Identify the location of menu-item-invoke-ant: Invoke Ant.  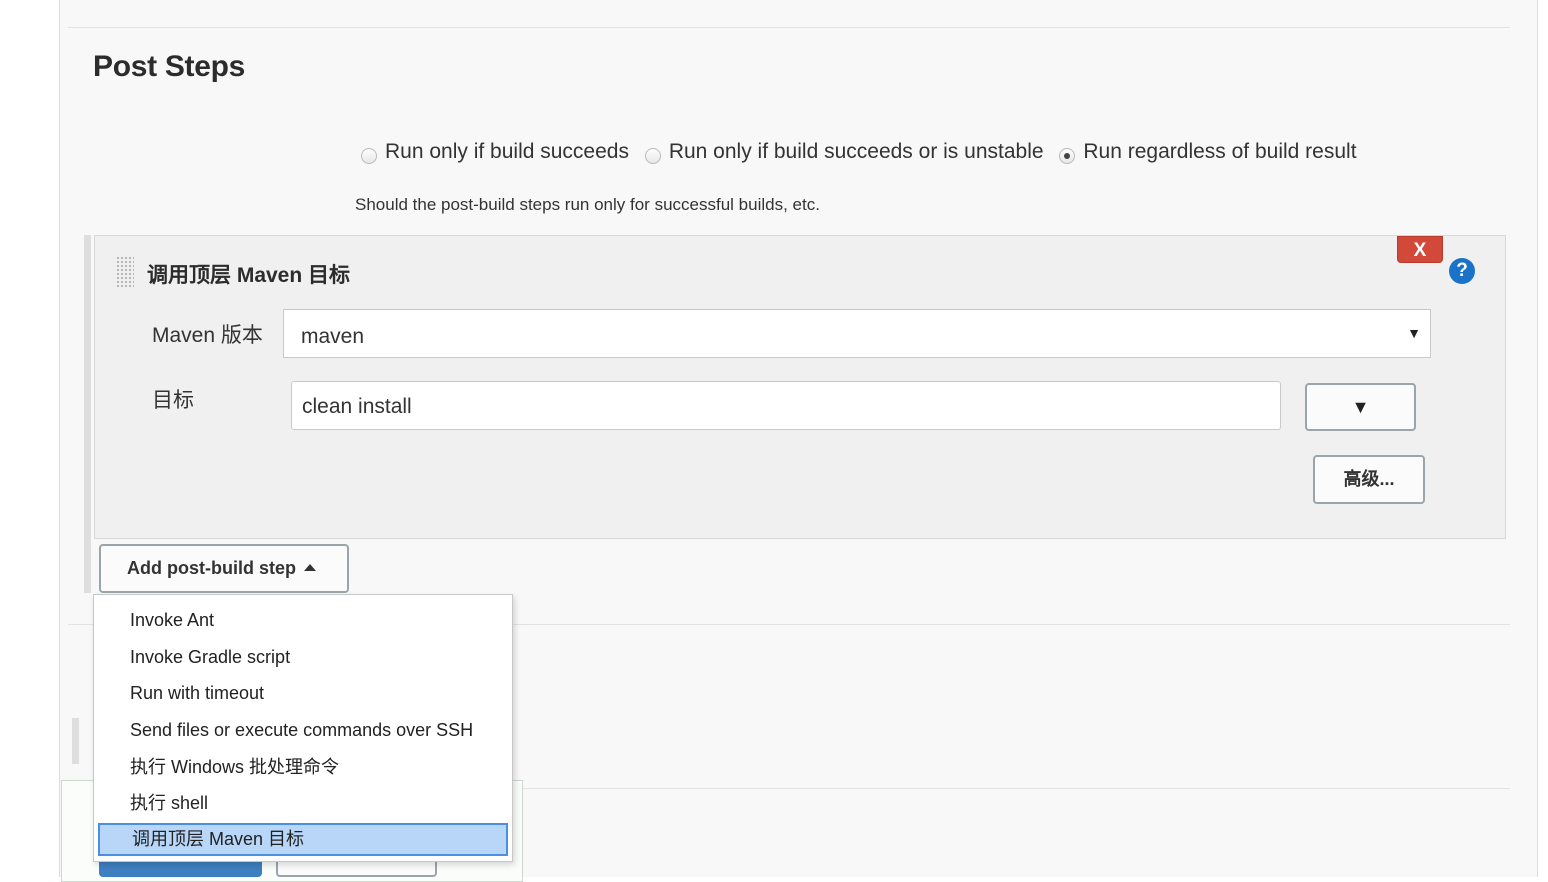
(303, 620).